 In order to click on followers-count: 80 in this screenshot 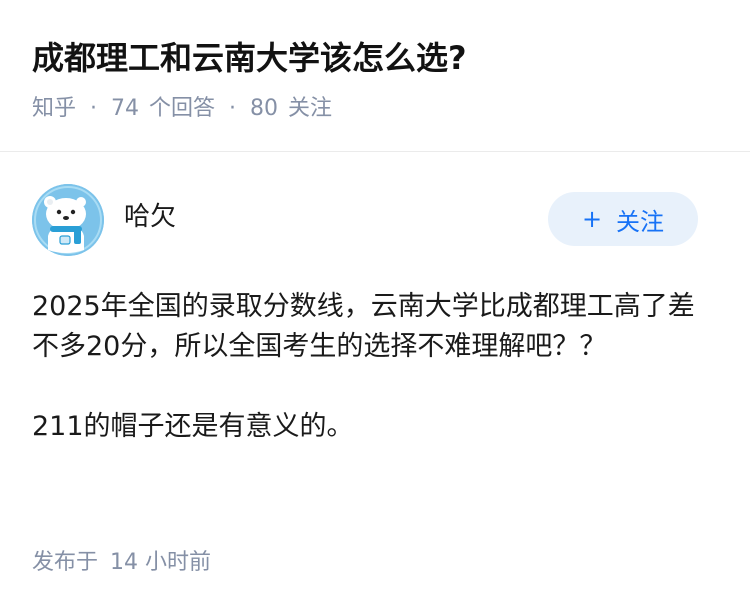, I will do `click(264, 108)`.